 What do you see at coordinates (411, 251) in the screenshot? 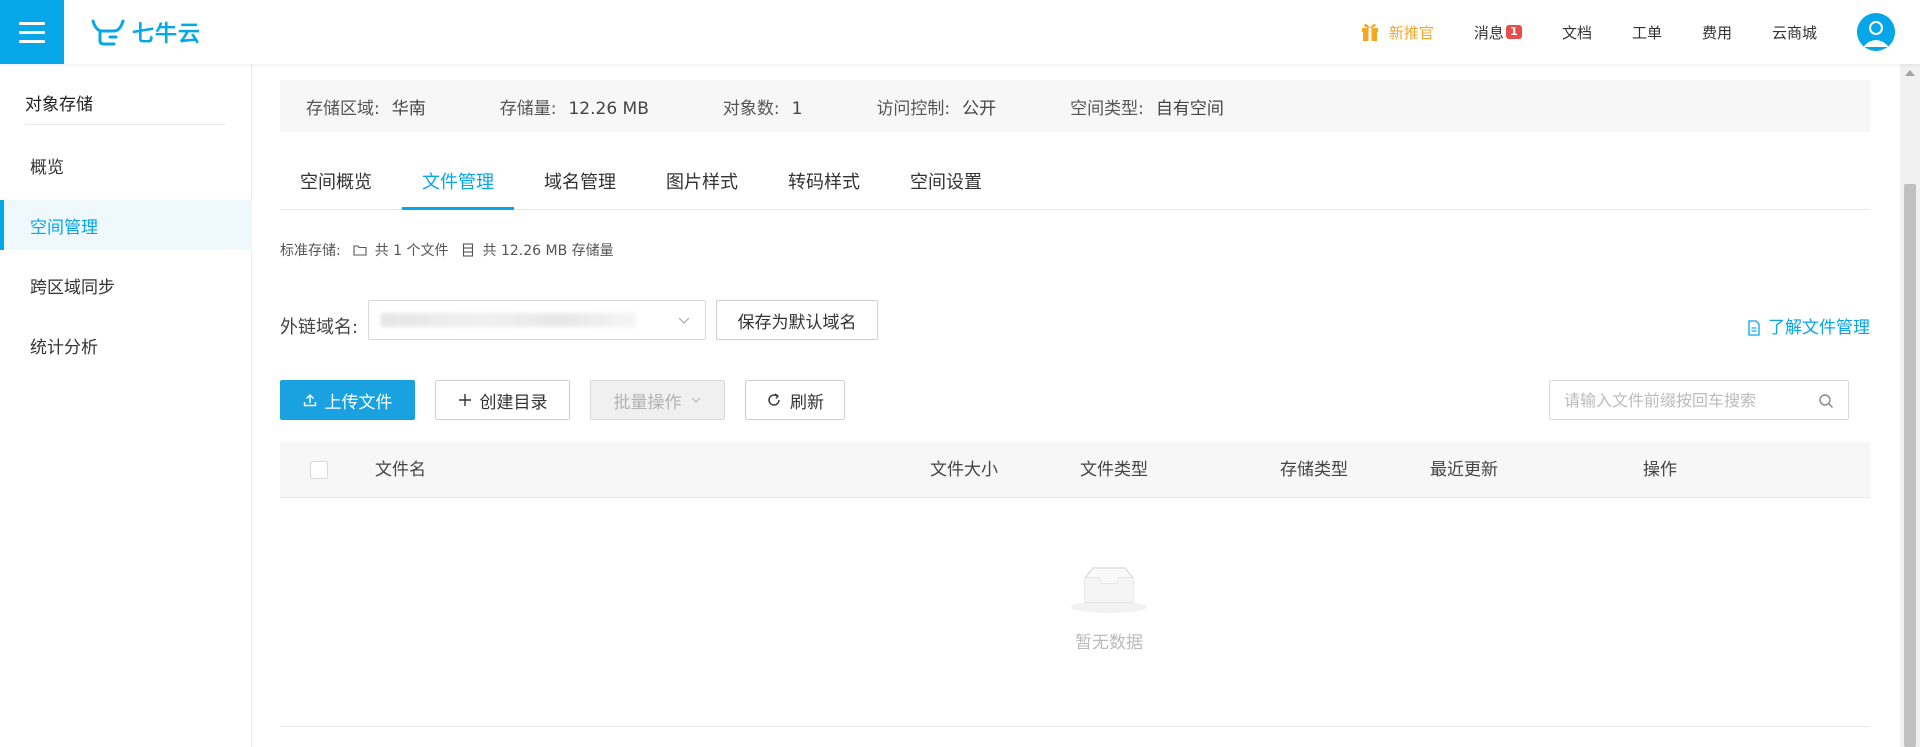
I see `storage-file-count: 共 1 个文件` at bounding box center [411, 251].